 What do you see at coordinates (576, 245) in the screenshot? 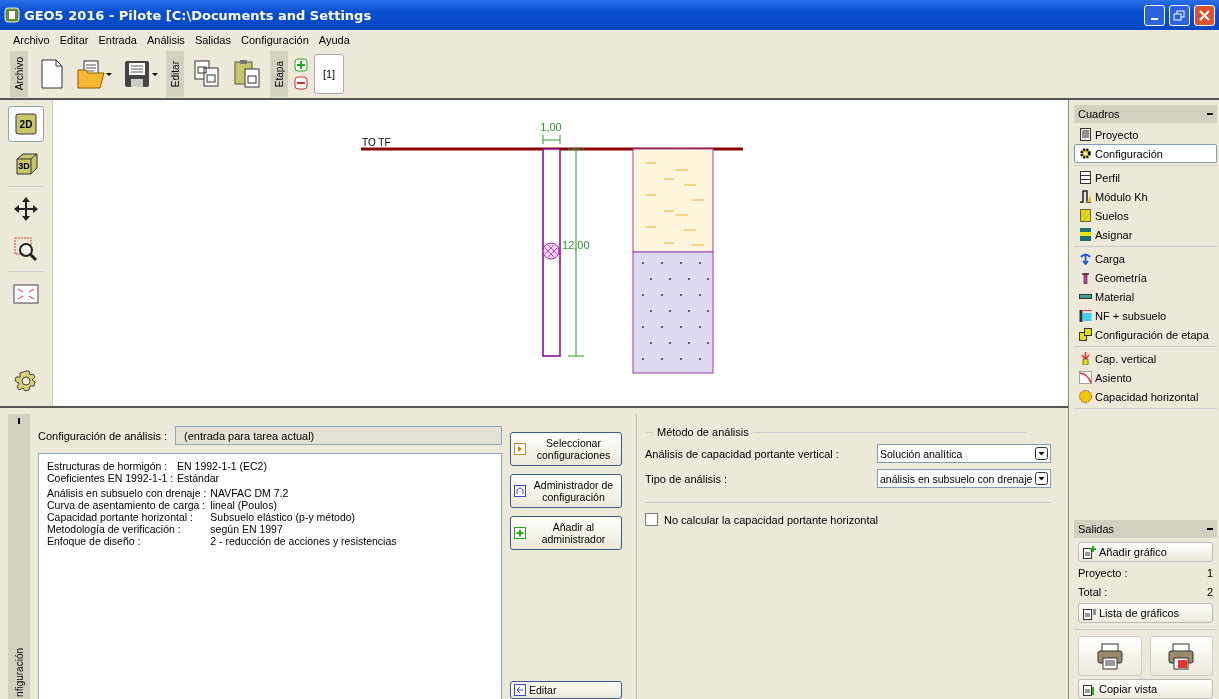
I see `dimension-label: 12,00` at bounding box center [576, 245].